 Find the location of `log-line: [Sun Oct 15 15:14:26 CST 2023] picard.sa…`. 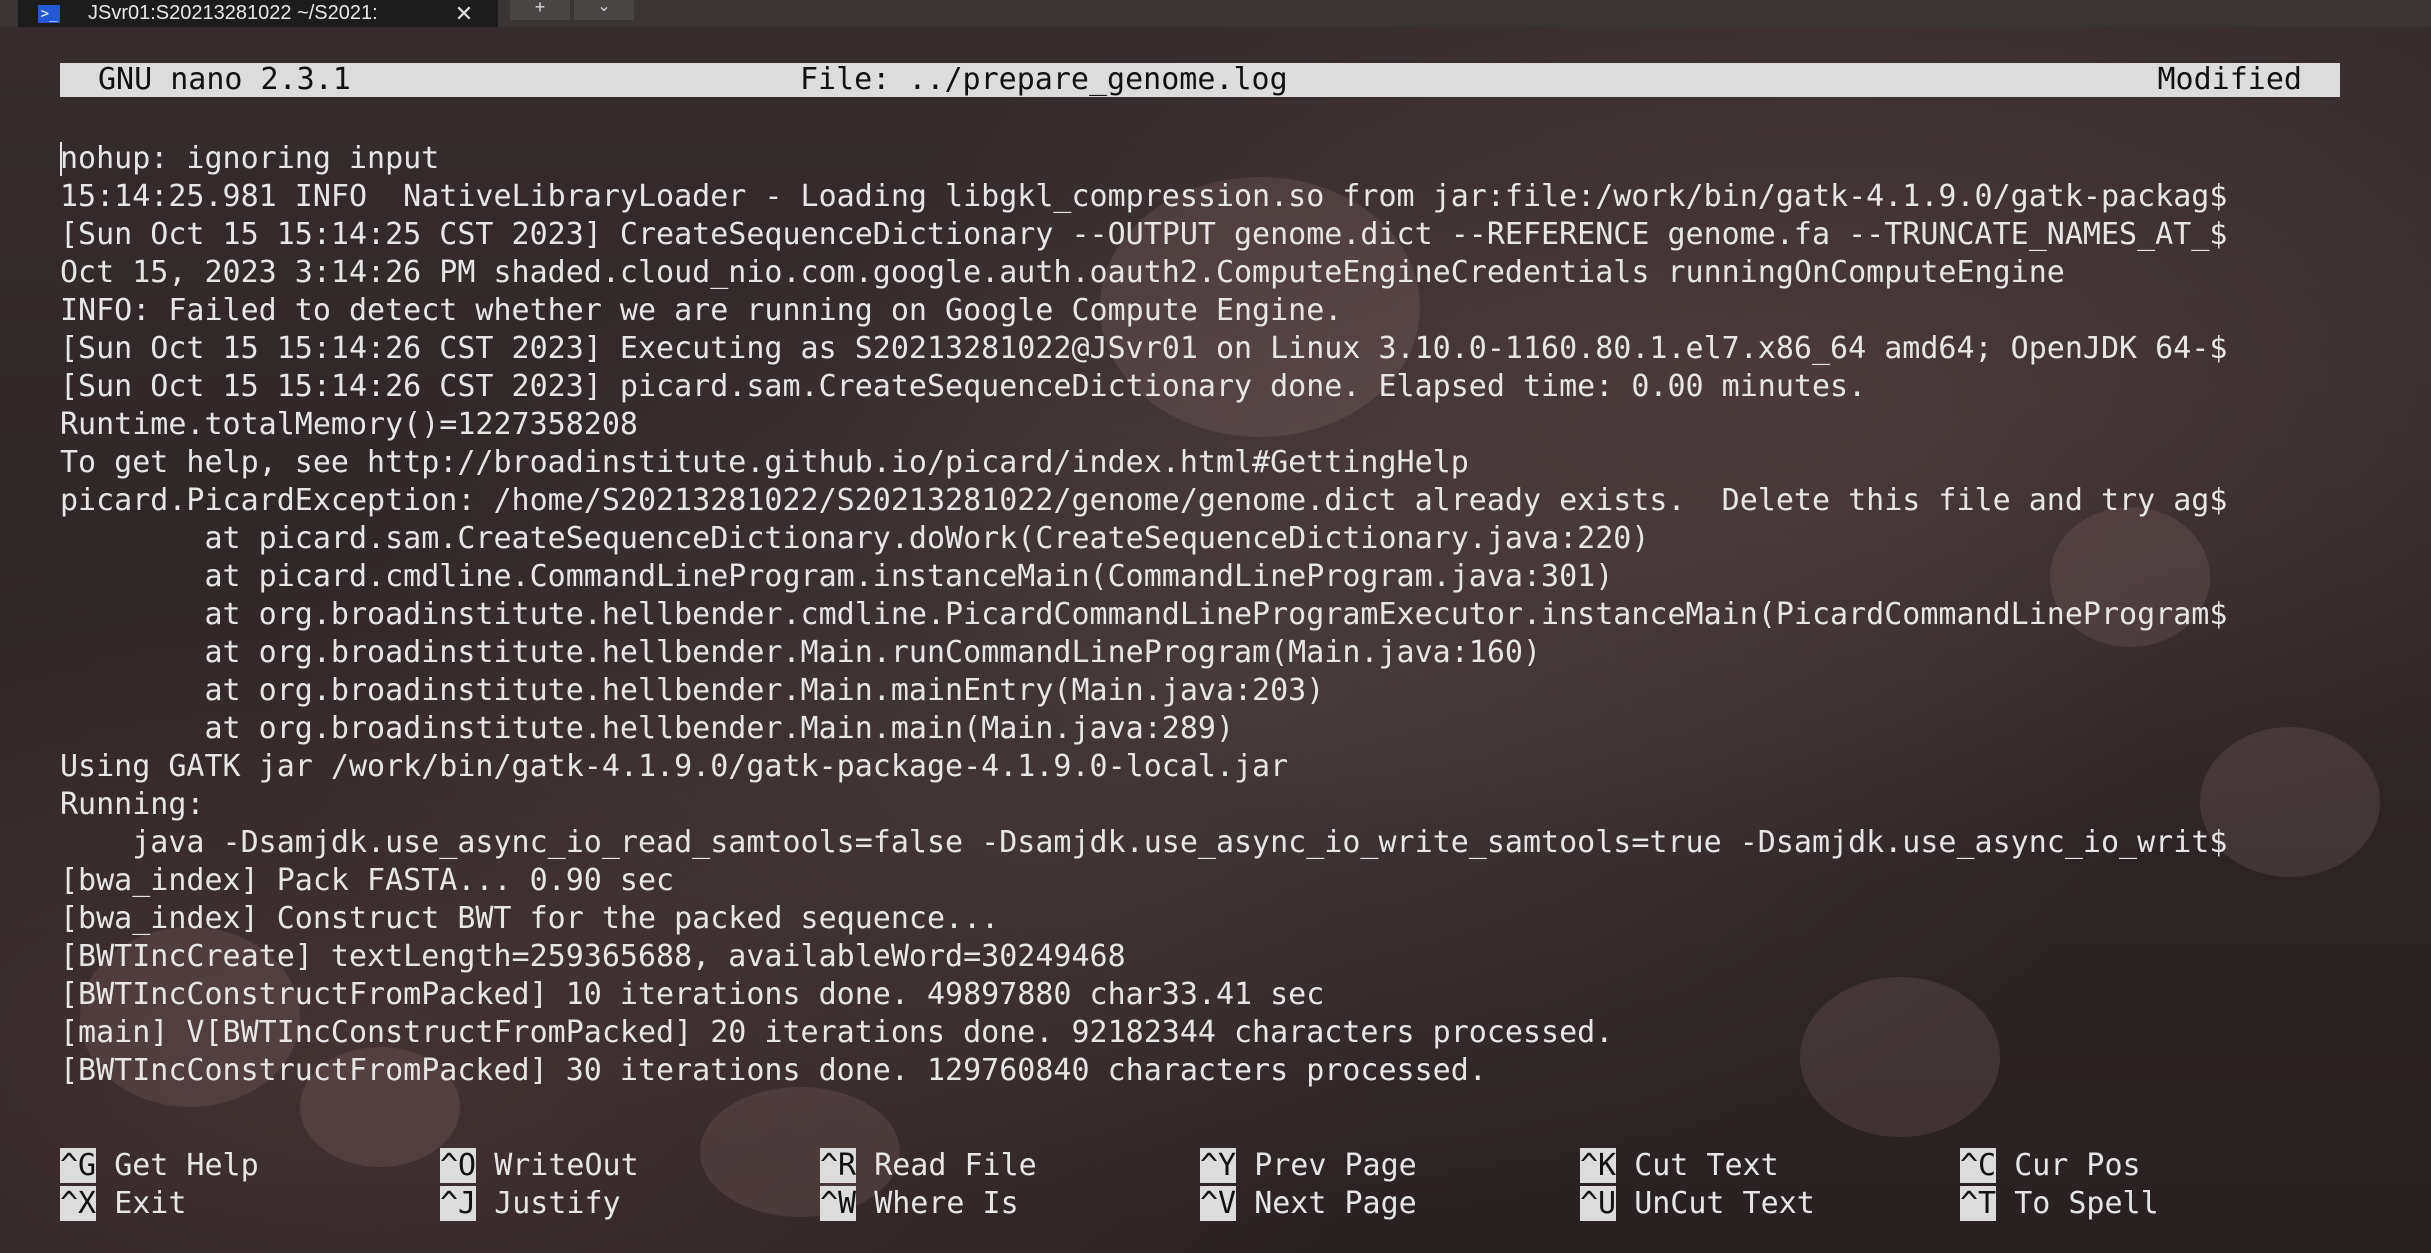

log-line: [Sun Oct 15 15:14:26 CST 2023] picard.sa… is located at coordinates (963, 386).